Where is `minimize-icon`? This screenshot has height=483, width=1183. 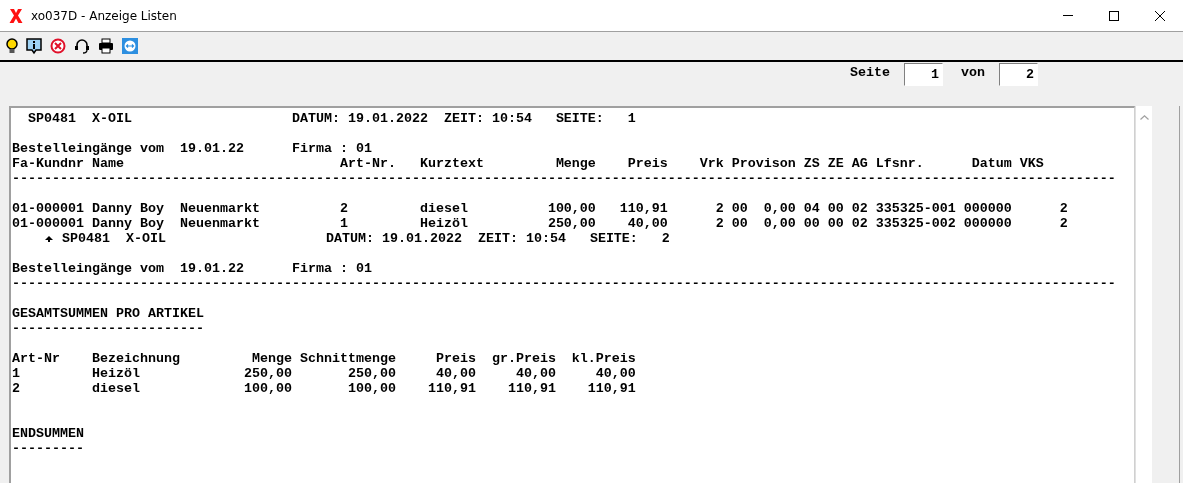 minimize-icon is located at coordinates (1068, 15).